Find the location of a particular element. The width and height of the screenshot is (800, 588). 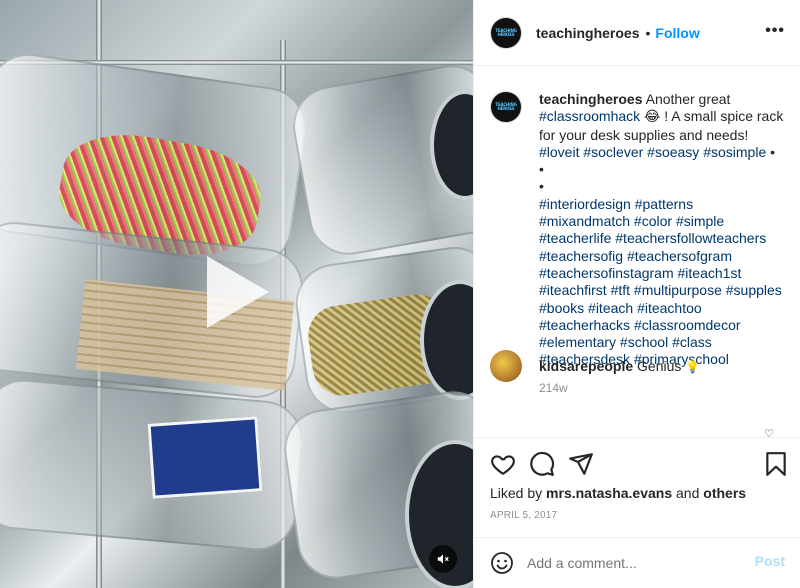

caption-intro: Another great is located at coordinates (688, 99).